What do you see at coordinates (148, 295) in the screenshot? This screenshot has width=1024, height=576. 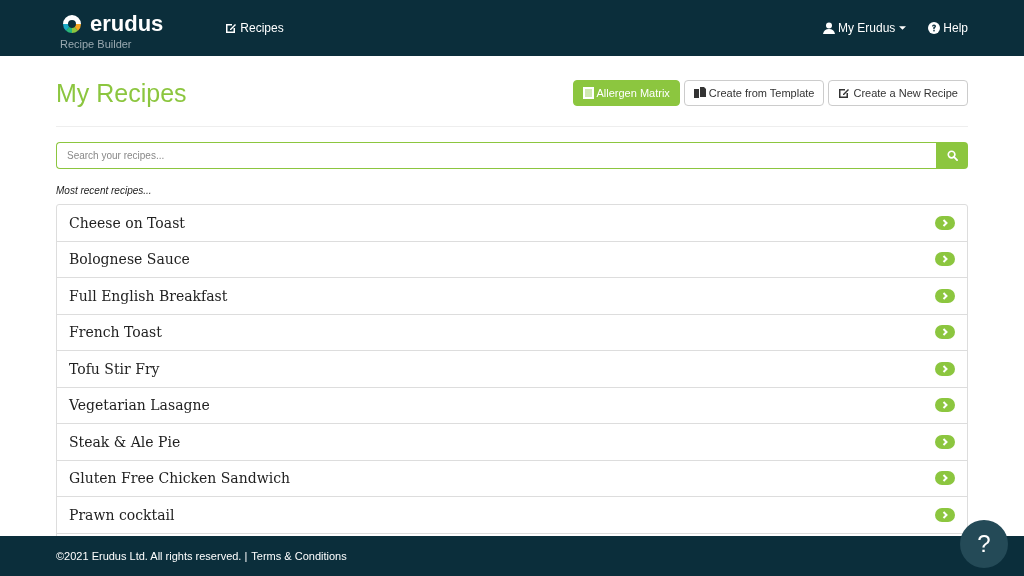 I see `recipe-name: Full English Breakfast` at bounding box center [148, 295].